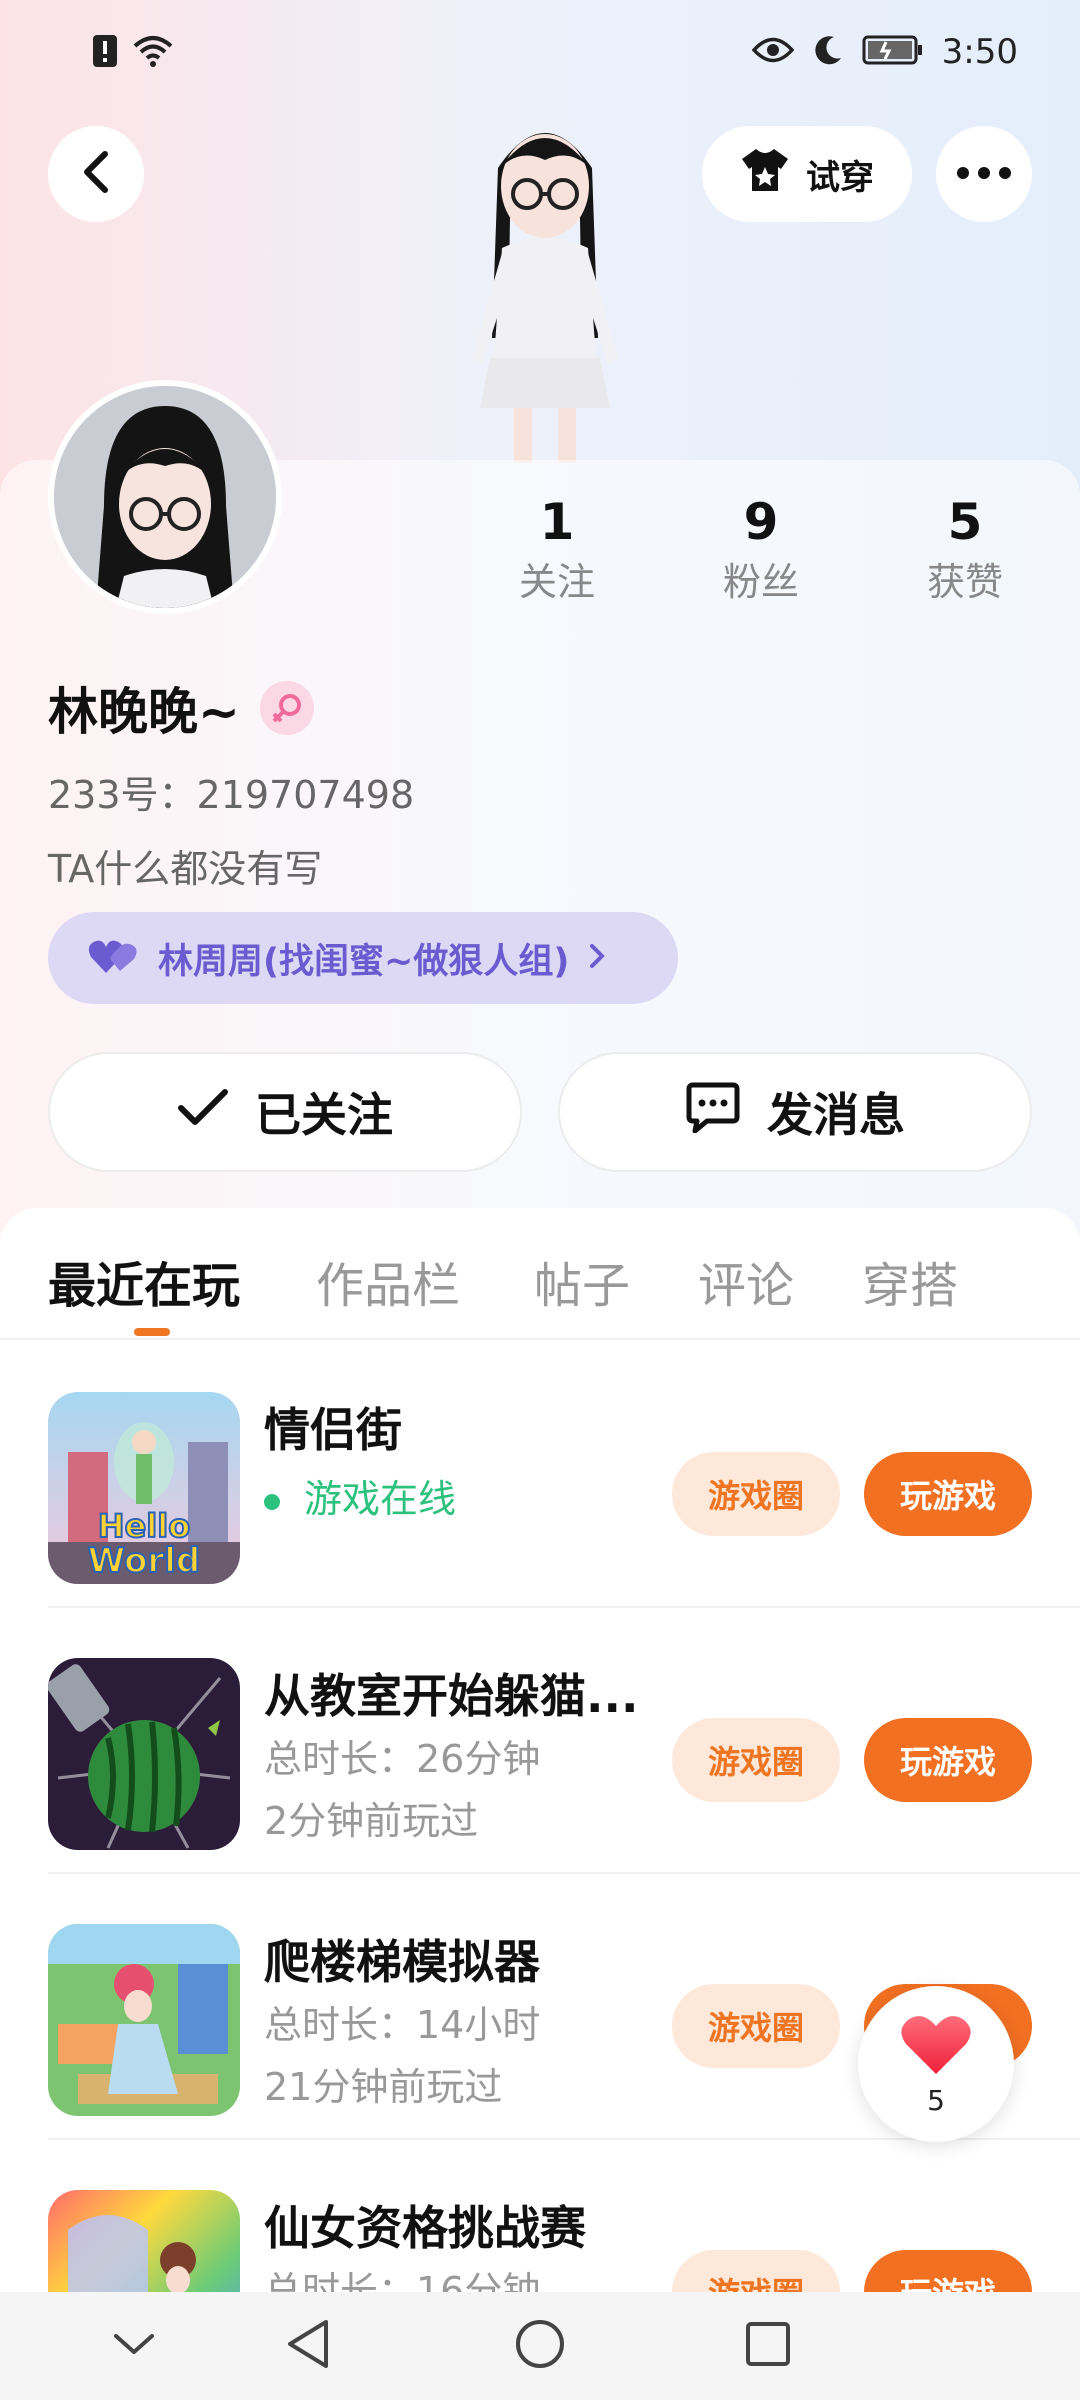 This screenshot has height=2400, width=1080. I want to click on online-dot-icon, so click(272, 1501).